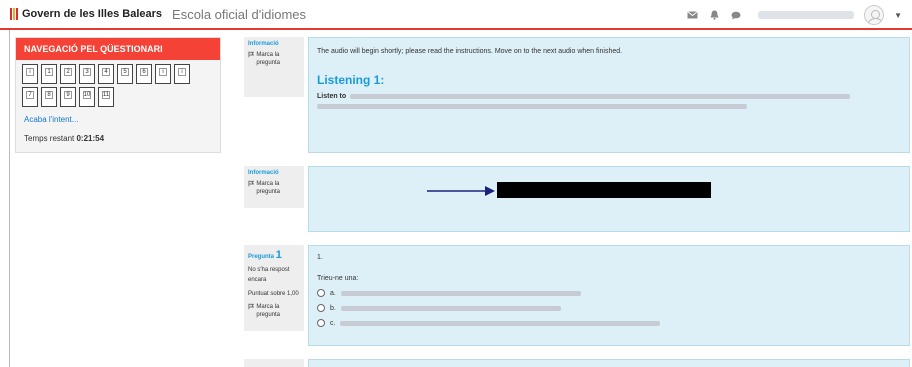  What do you see at coordinates (122, 138) in the screenshot?
I see `time-remaining: Temps restant 0:21:54` at bounding box center [122, 138].